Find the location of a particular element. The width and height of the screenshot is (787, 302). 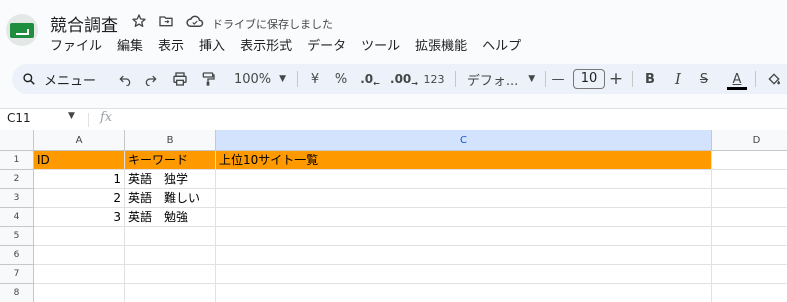

cell-a1: ID is located at coordinates (79, 160).